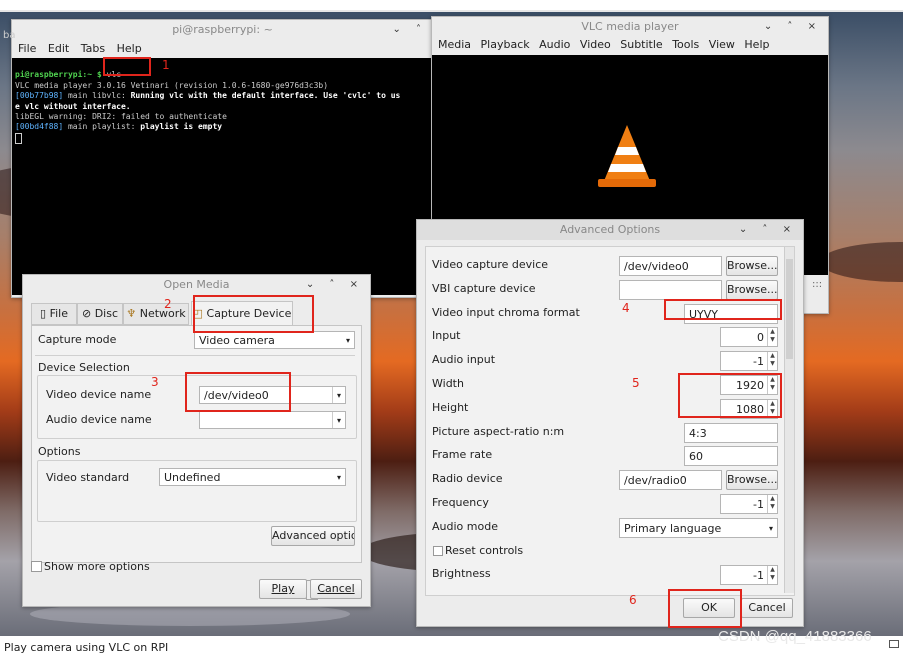  Describe the element at coordinates (641, 44) in the screenshot. I see `vlc-menu-subtitle: Subtitle` at that location.